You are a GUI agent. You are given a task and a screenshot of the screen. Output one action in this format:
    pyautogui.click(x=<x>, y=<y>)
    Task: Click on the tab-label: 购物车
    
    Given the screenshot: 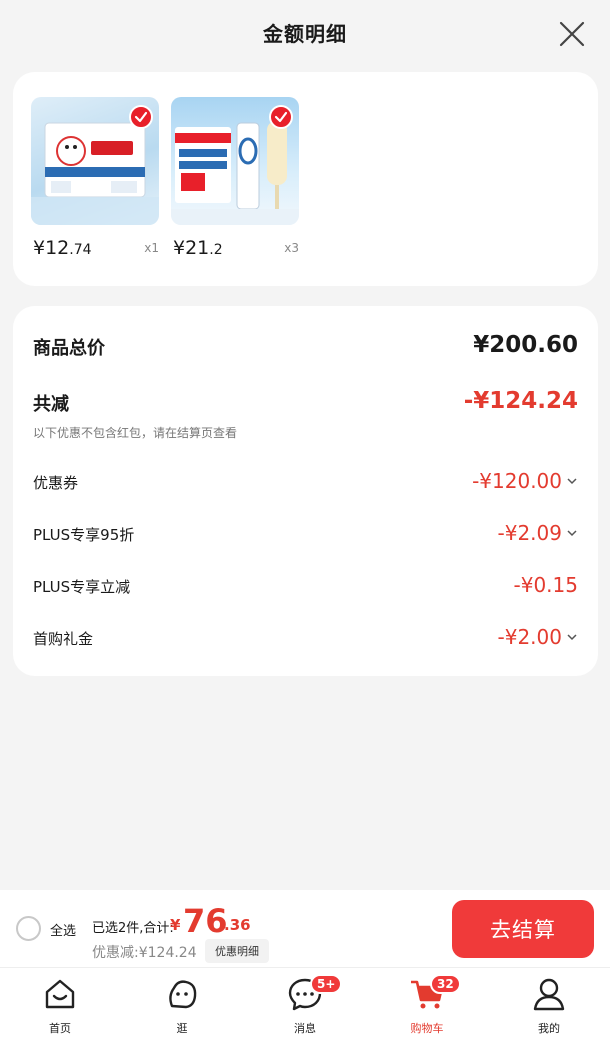 What is the action you would take?
    pyautogui.click(x=427, y=1028)
    